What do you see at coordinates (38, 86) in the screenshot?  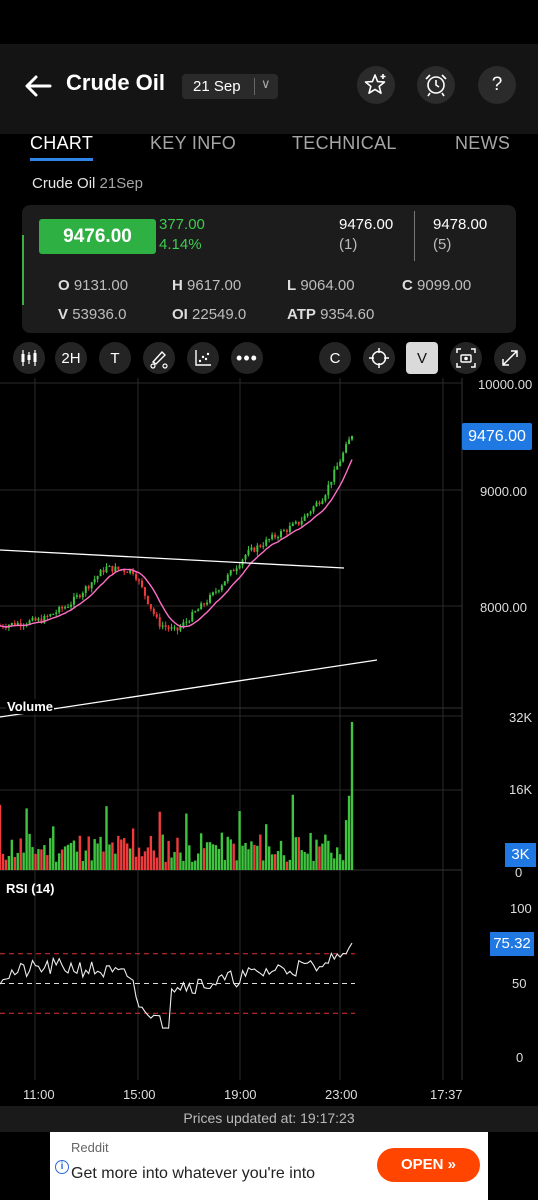 I see `arrow-left-icon` at bounding box center [38, 86].